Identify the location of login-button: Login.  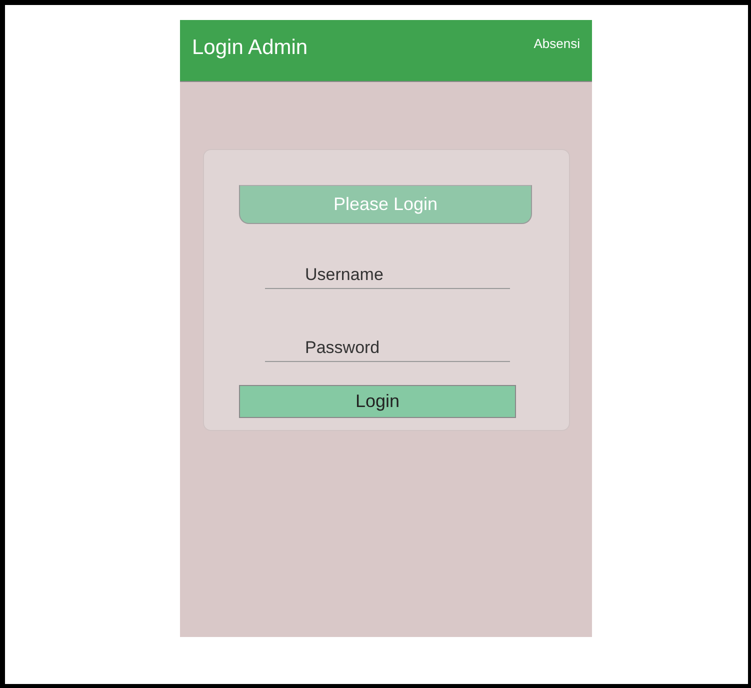
(377, 401).